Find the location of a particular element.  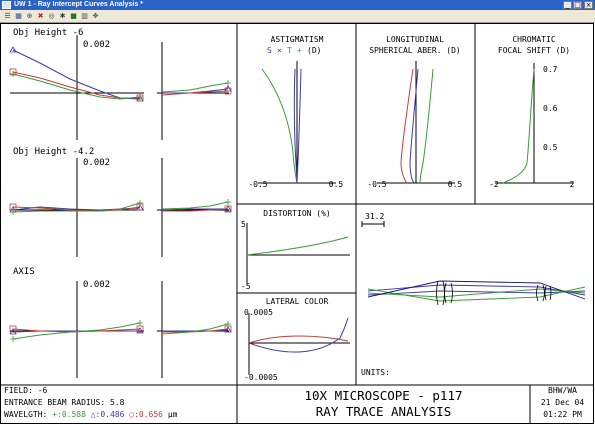

pan-icon: ☰ is located at coordinates (7, 16).